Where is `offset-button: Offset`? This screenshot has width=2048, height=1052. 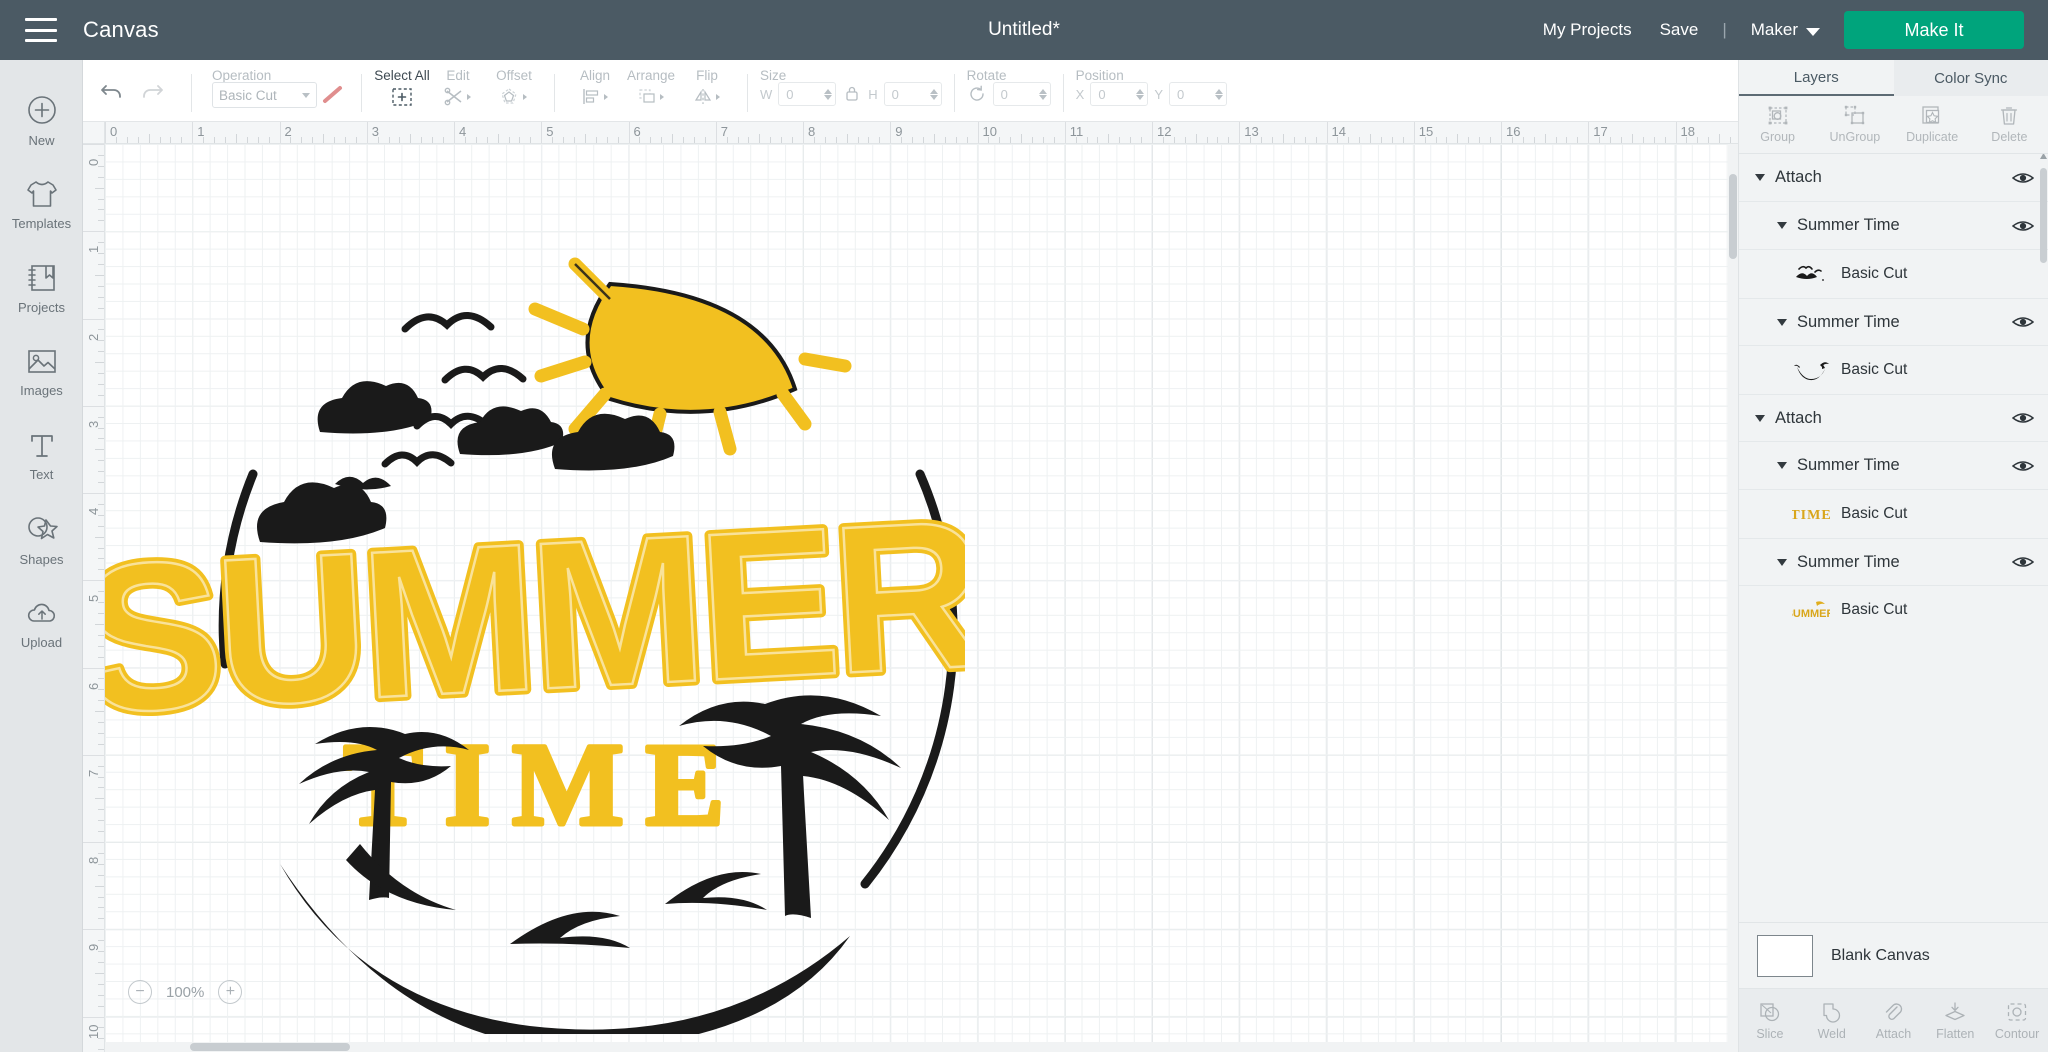 offset-button: Offset is located at coordinates (514, 86).